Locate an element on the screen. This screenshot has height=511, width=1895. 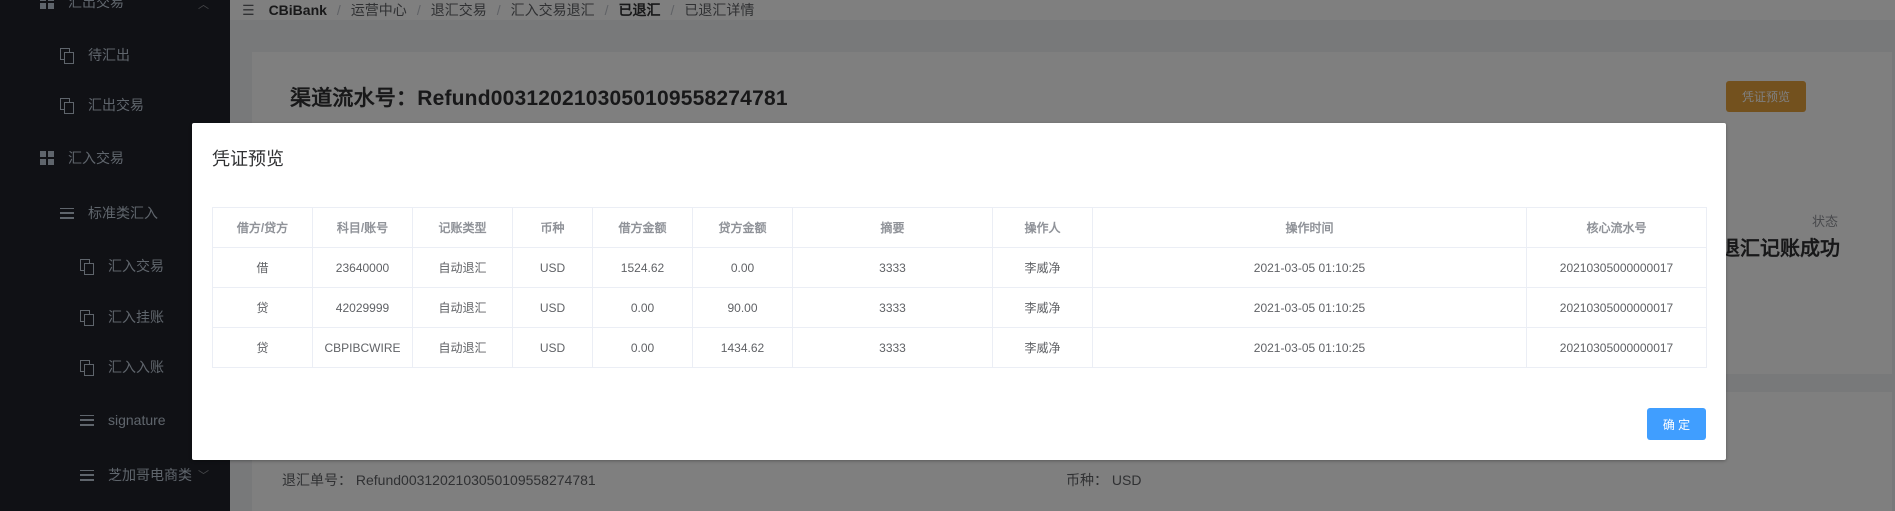
table-cell: 借 is located at coordinates (262, 267).